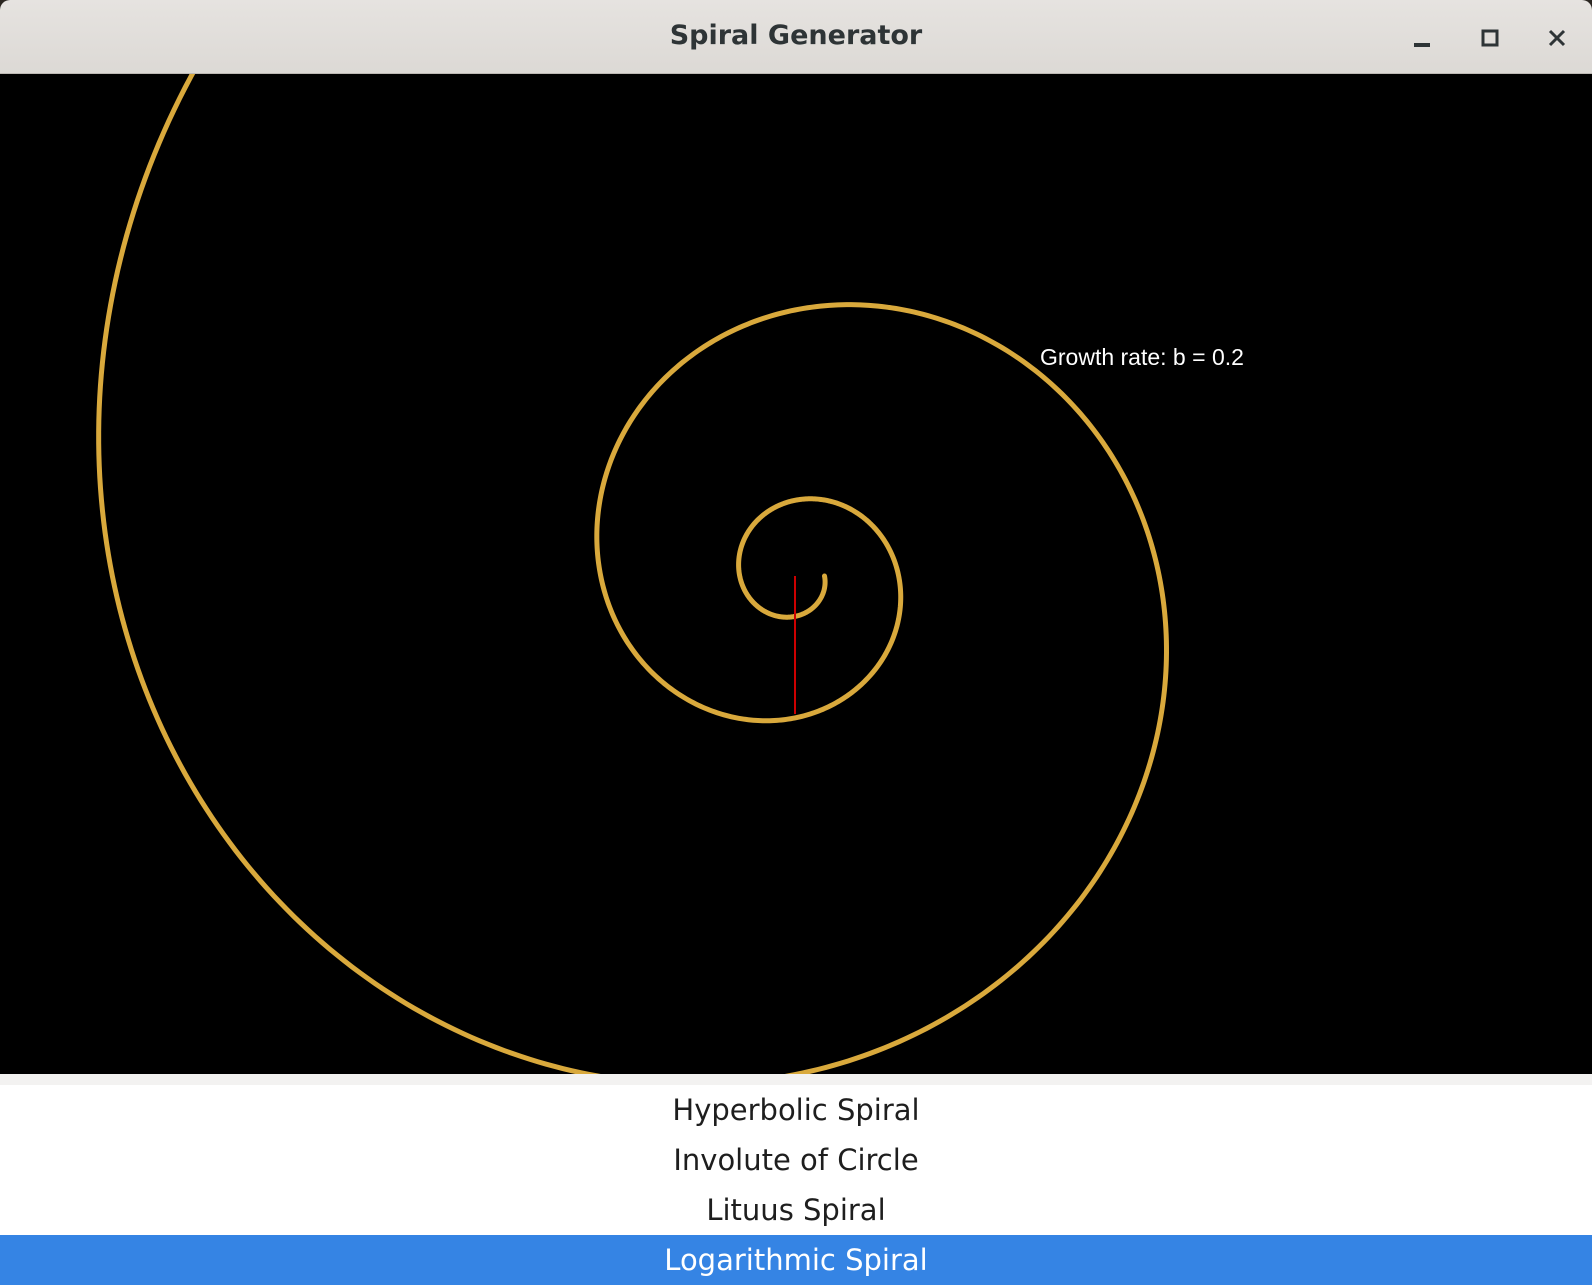 The image size is (1592, 1286). I want to click on maximize-button, so click(1490, 38).